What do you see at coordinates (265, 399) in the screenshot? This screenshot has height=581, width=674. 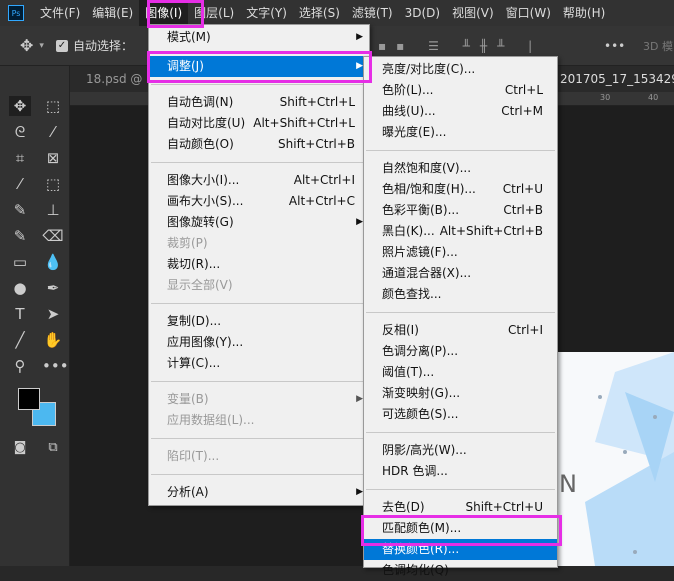 I see `menu-item-variables: 变量(B) ▶` at bounding box center [265, 399].